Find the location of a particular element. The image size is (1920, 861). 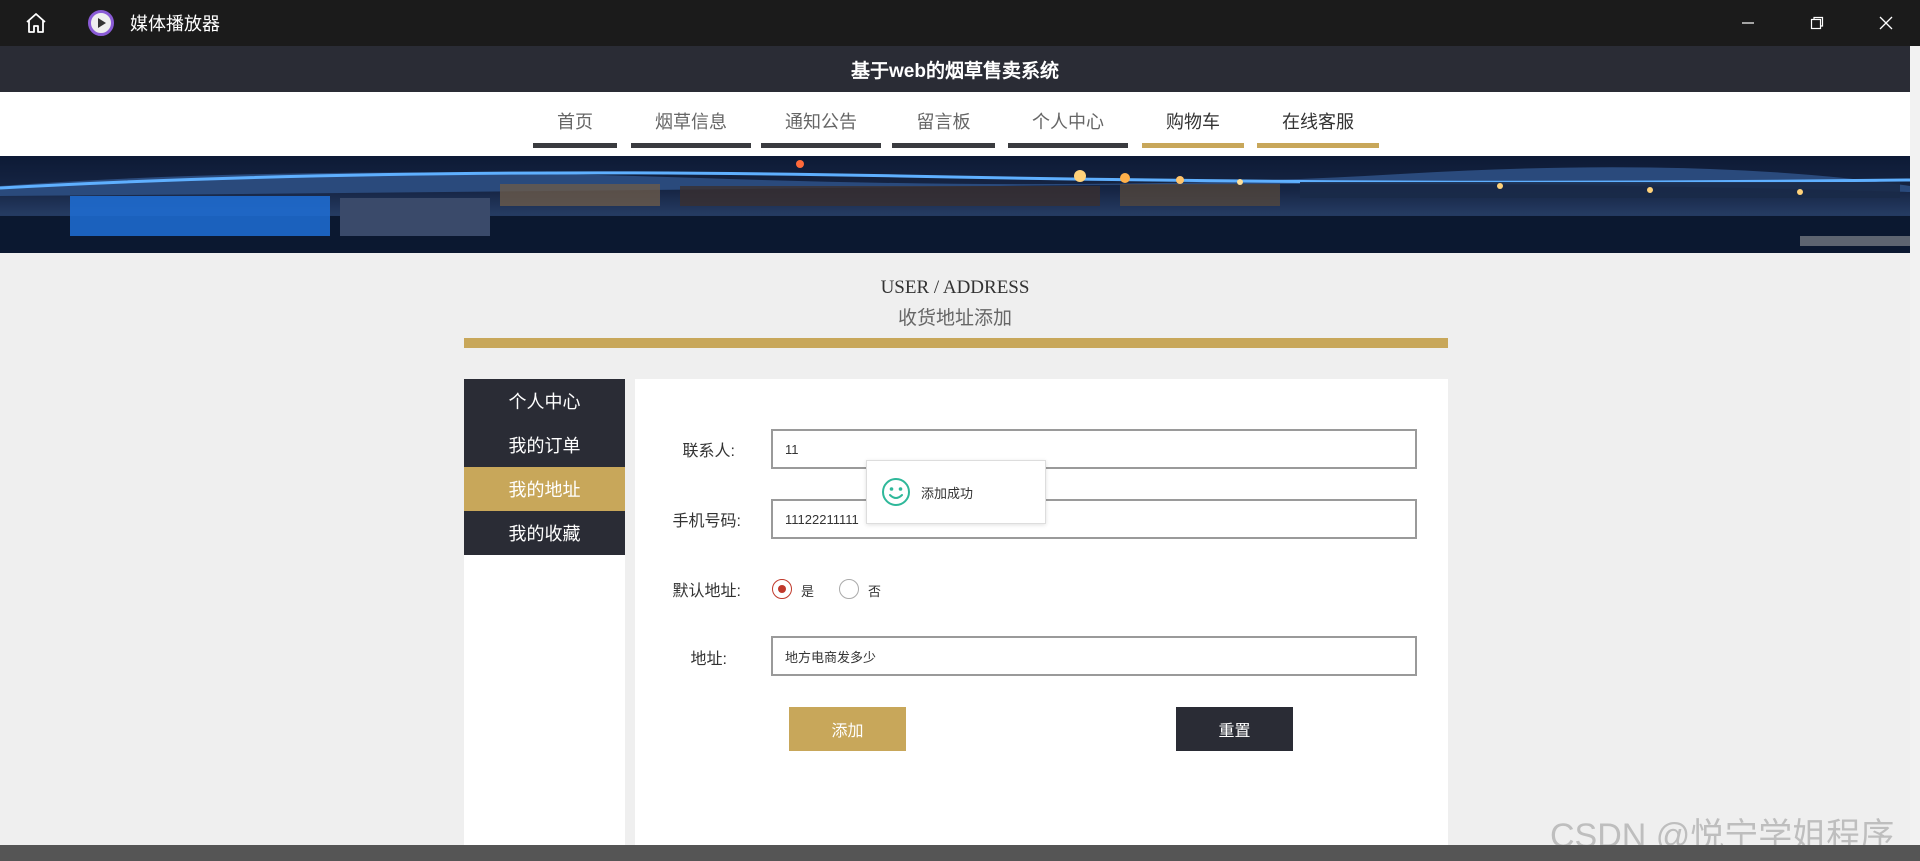

nav-item-label: 首页 is located at coordinates (575, 122).